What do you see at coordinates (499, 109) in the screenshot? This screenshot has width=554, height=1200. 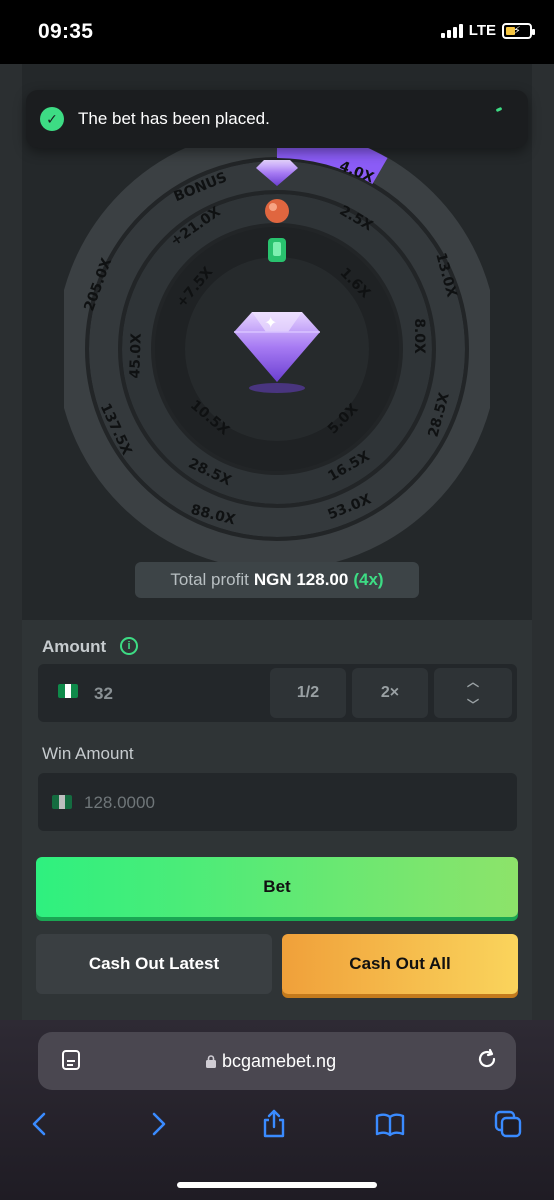 I see `toast-close-icon` at bounding box center [499, 109].